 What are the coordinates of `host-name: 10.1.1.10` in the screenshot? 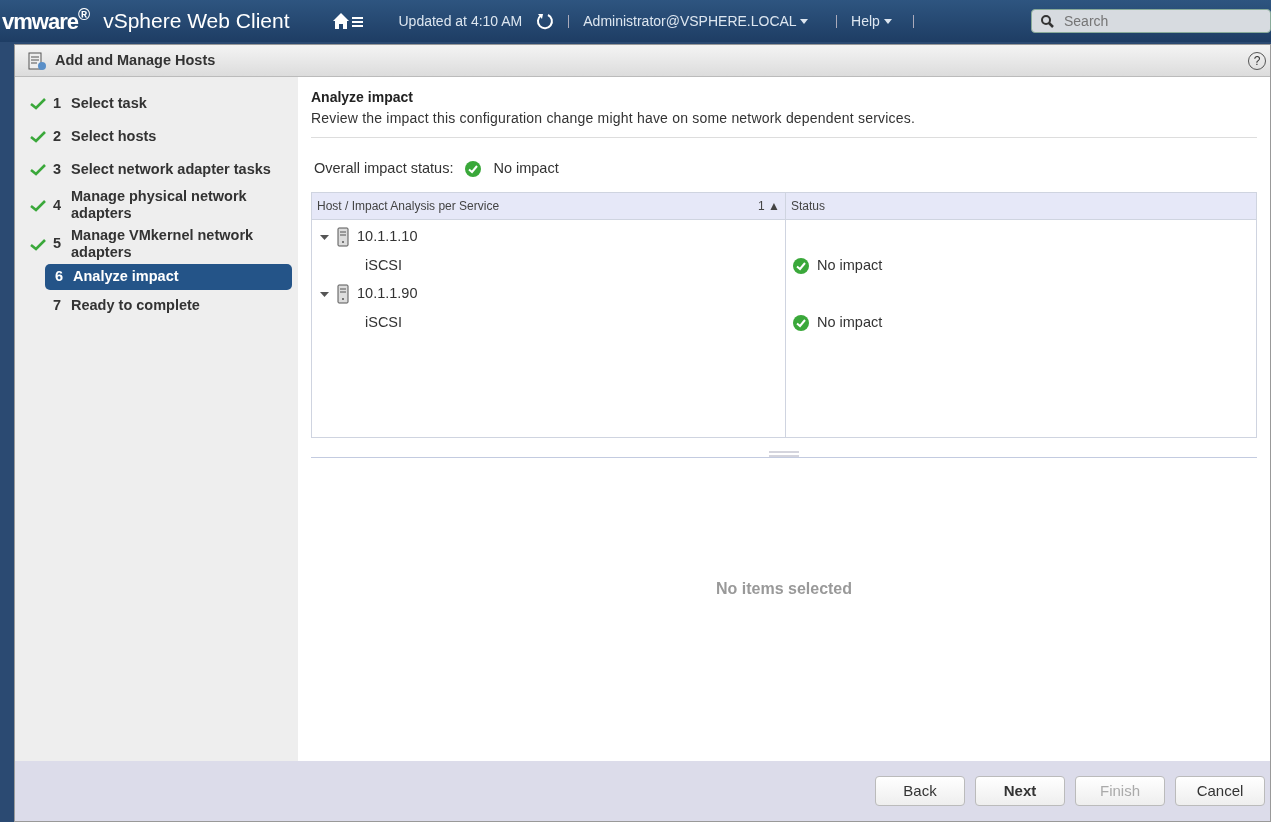 It's located at (387, 237).